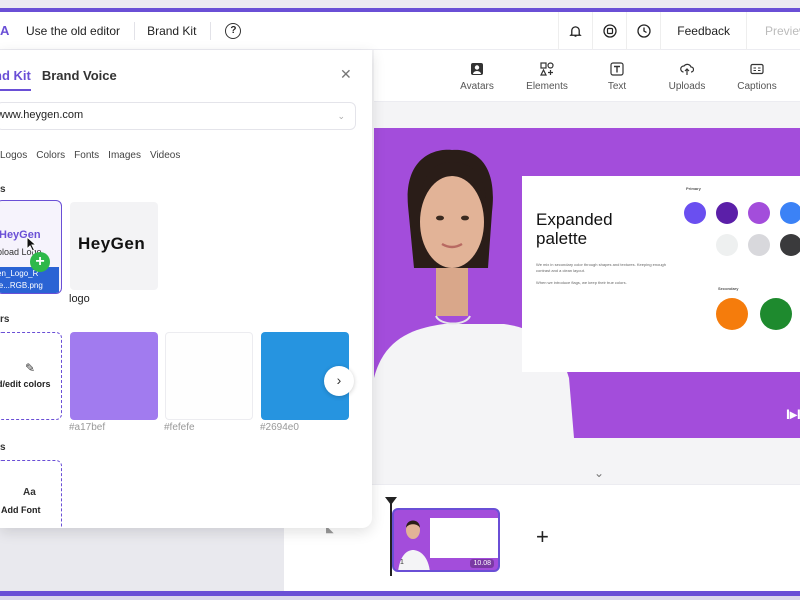  What do you see at coordinates (87, 427) in the screenshot?
I see `color-swatch-label: #a17bef` at bounding box center [87, 427].